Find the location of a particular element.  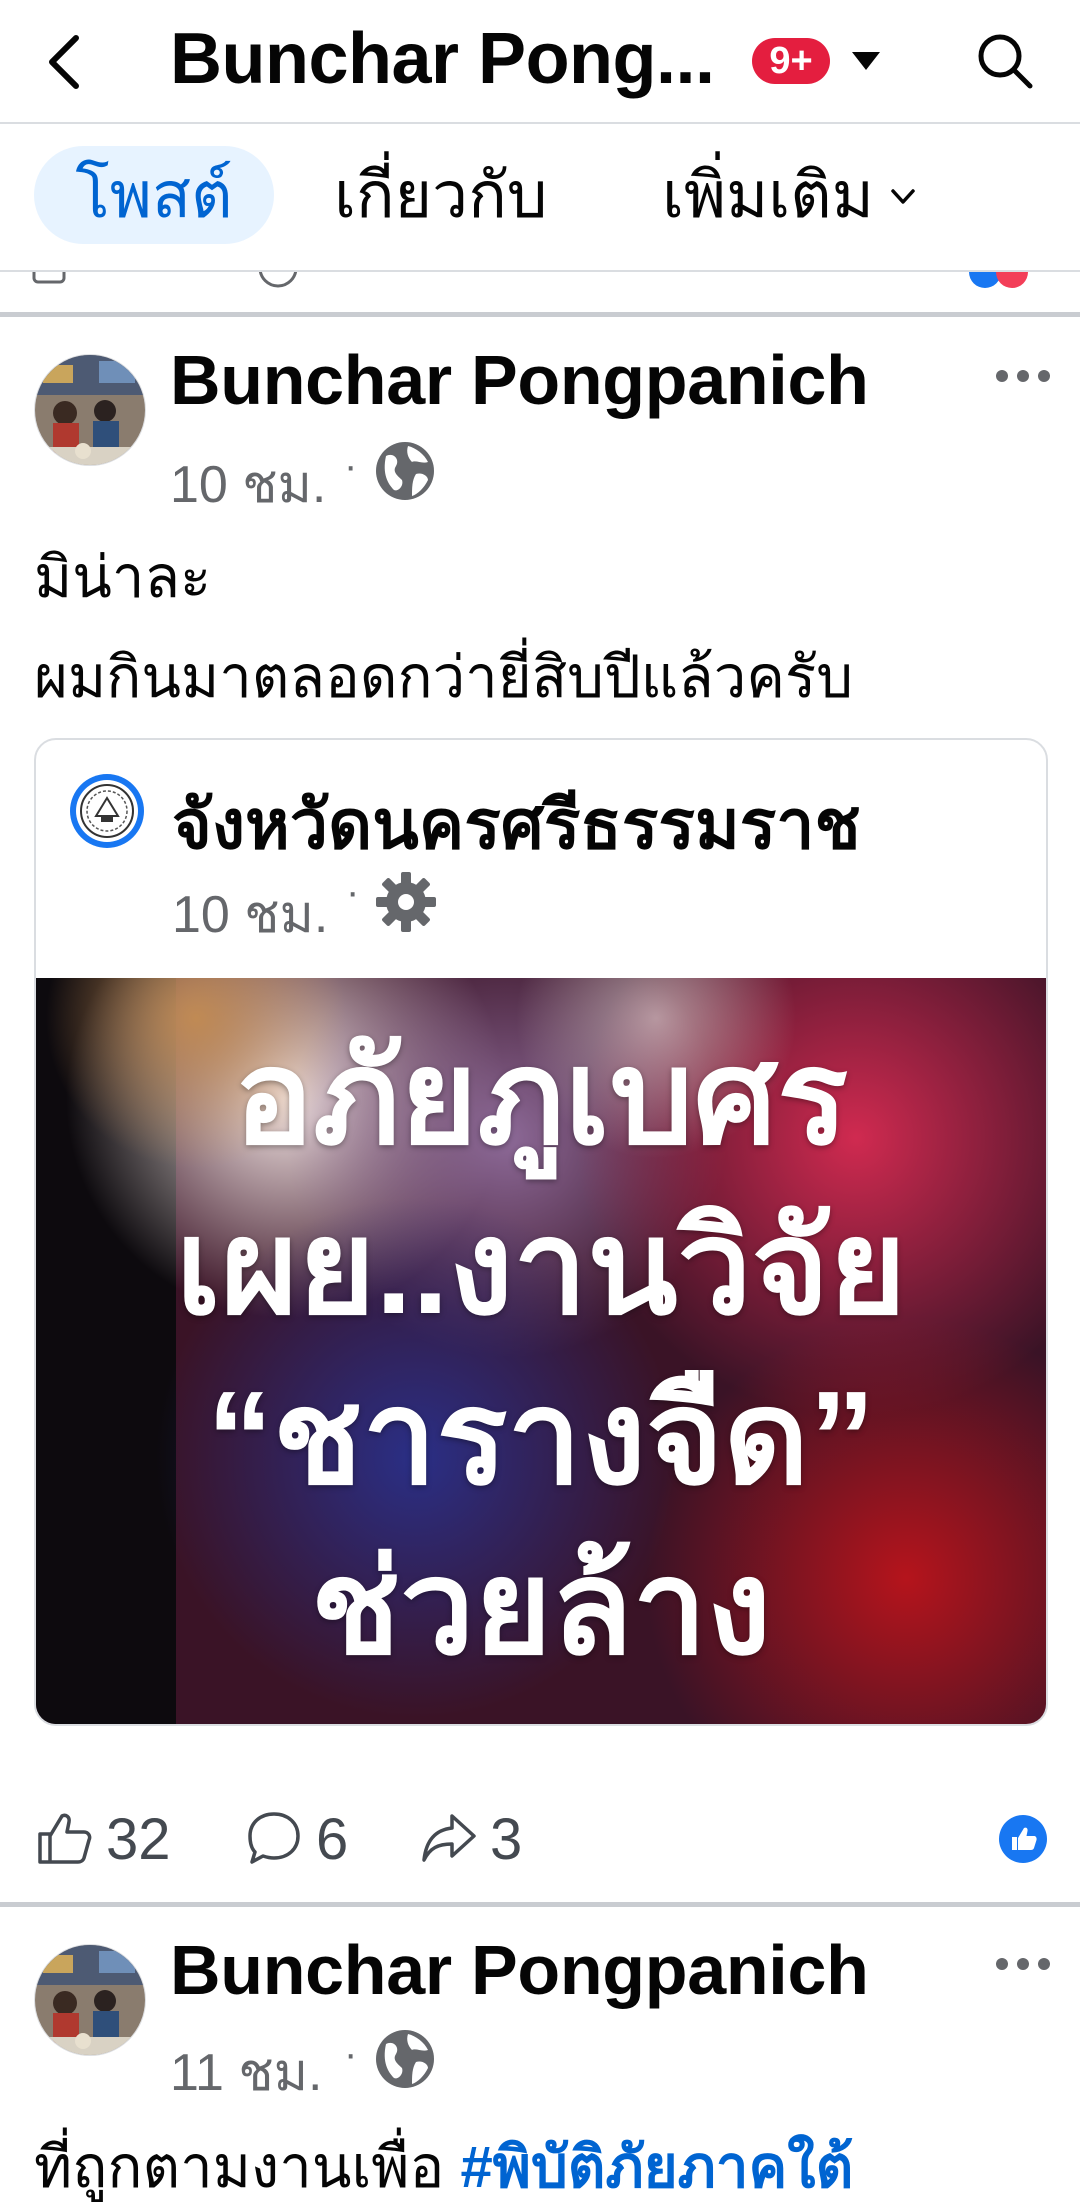

post-text-prefix: ที่ถูกตามงานเพื่อ is located at coordinates (247, 2167).